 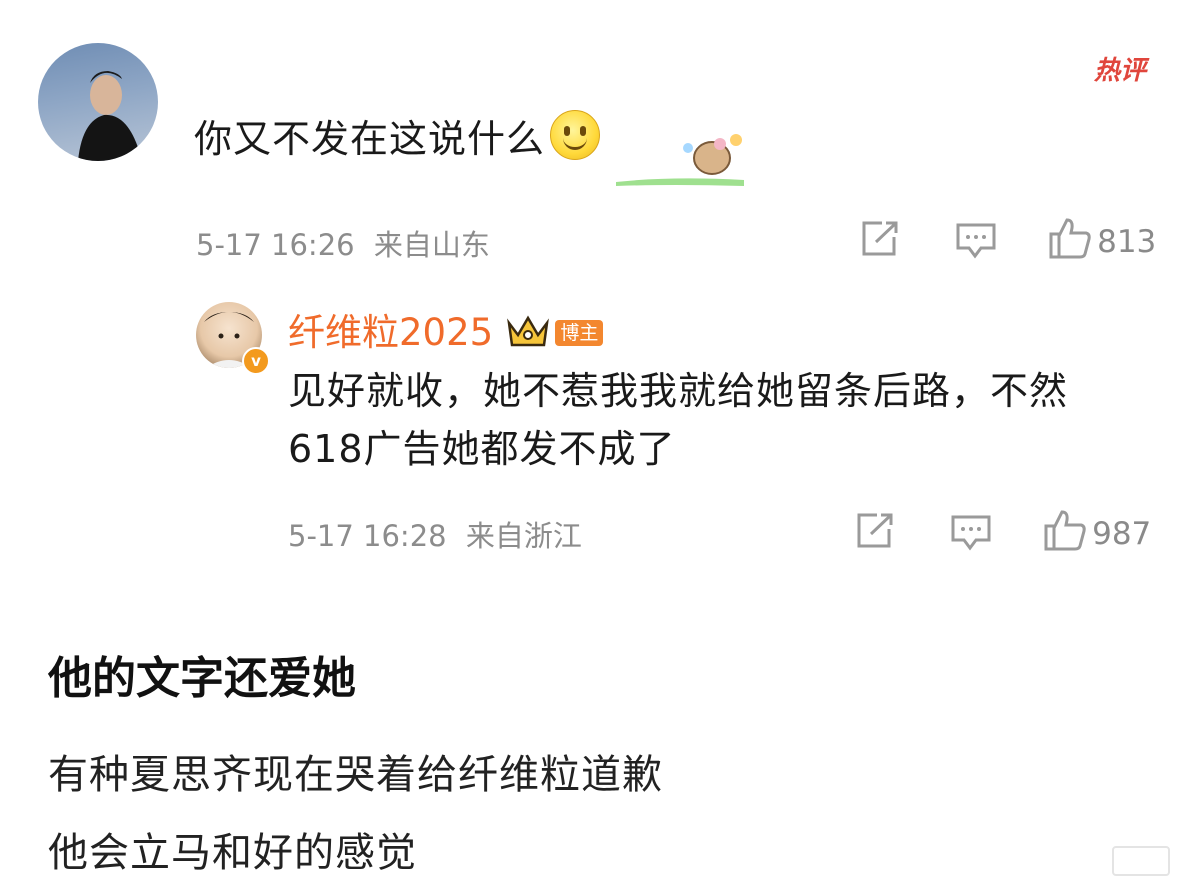 What do you see at coordinates (1120, 71) in the screenshot?
I see `hot-comment-badge: 热评` at bounding box center [1120, 71].